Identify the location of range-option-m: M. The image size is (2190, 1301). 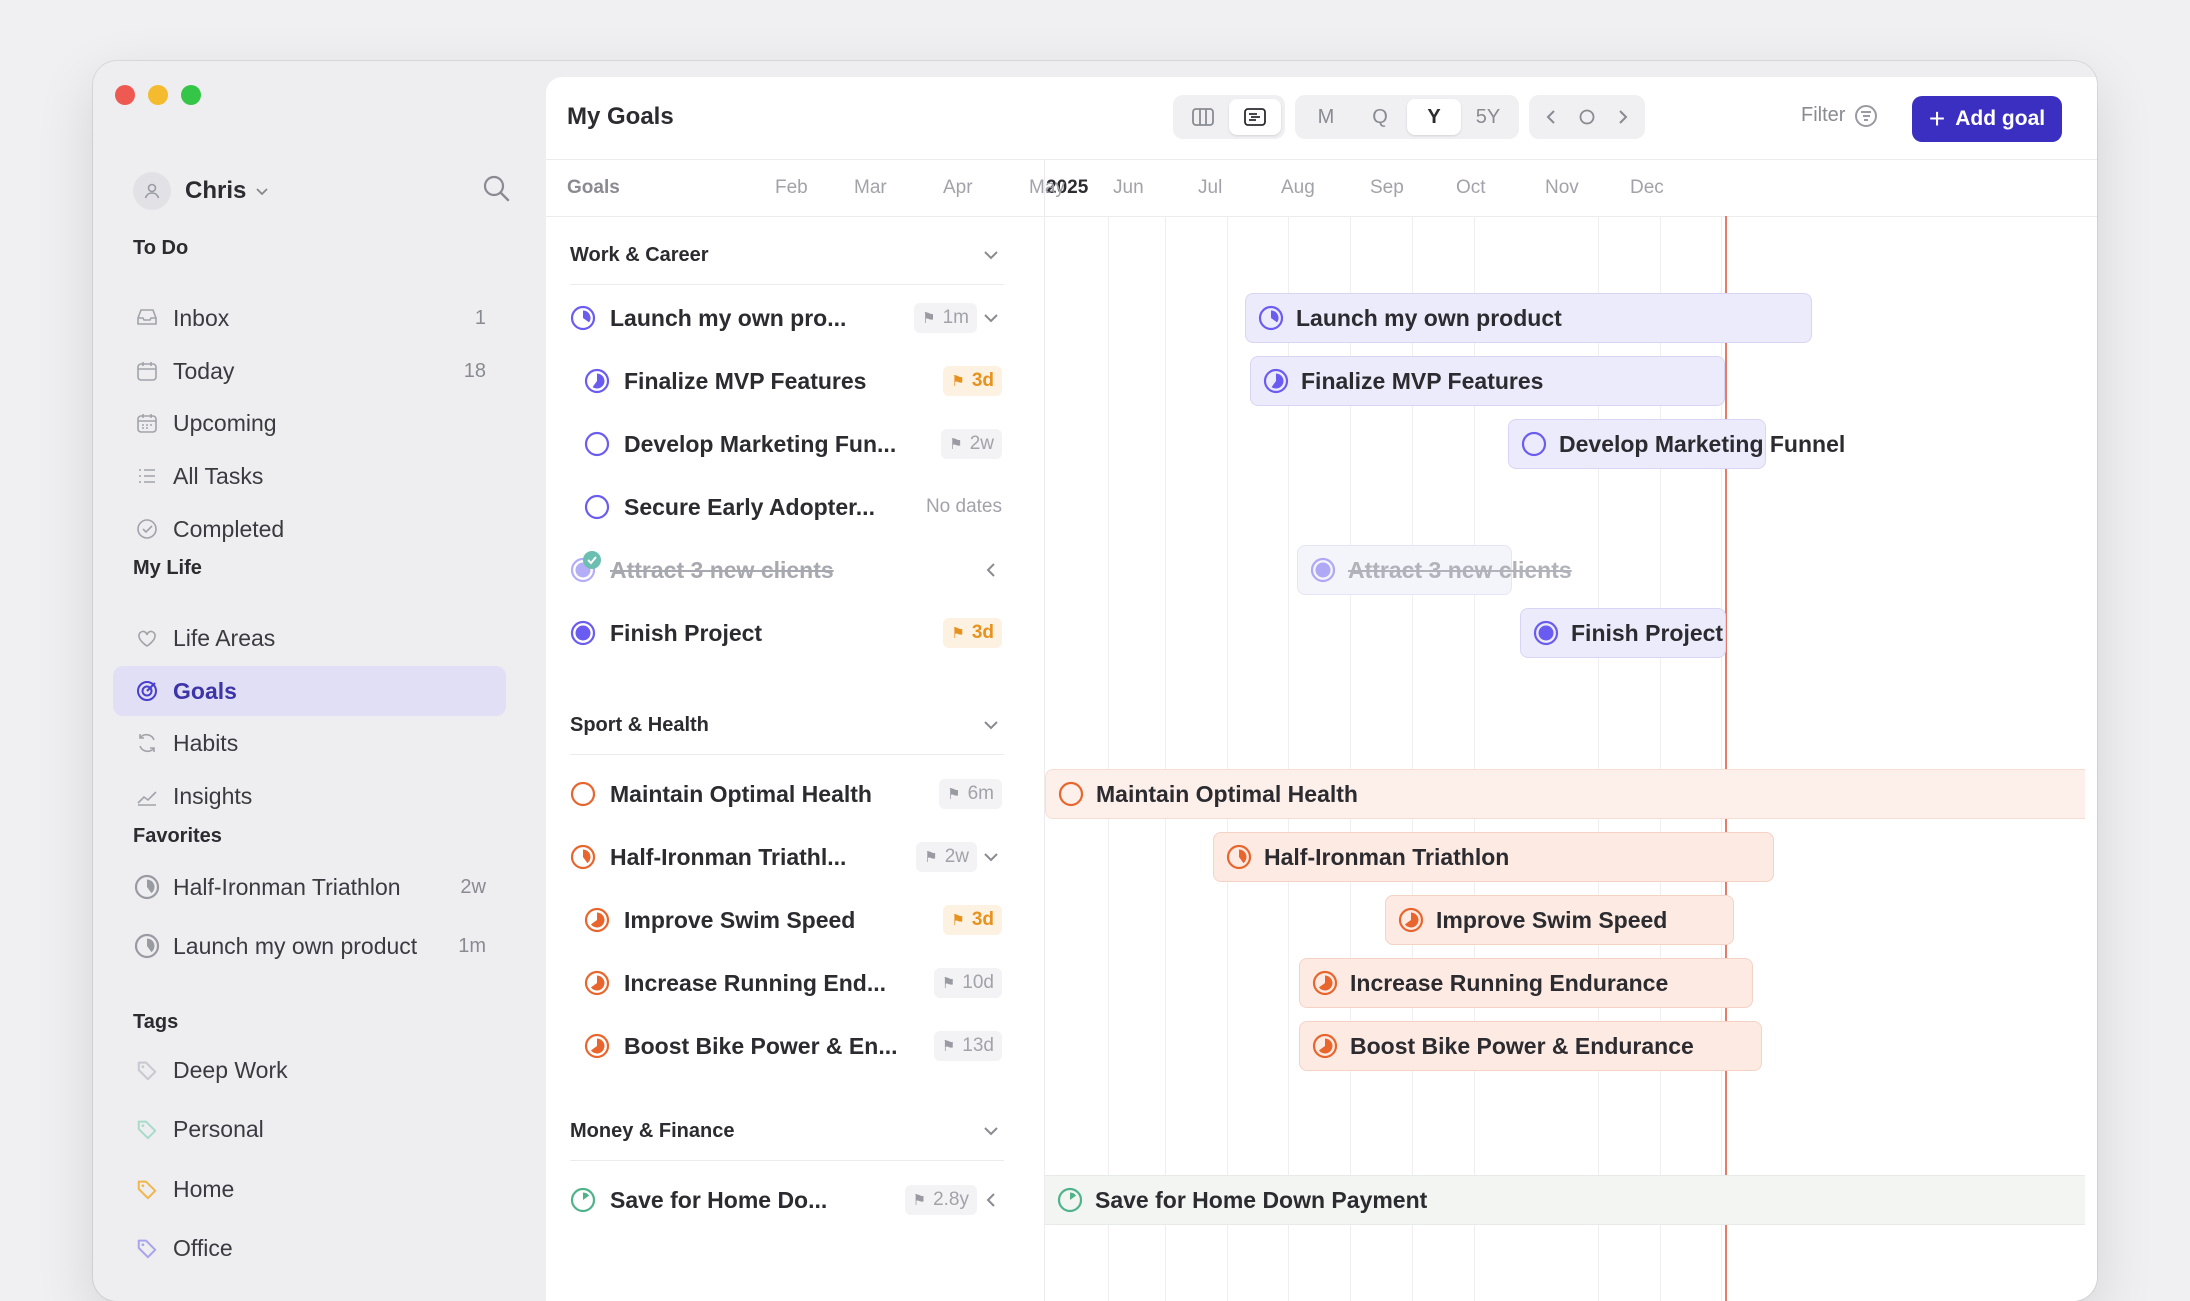
(1326, 117).